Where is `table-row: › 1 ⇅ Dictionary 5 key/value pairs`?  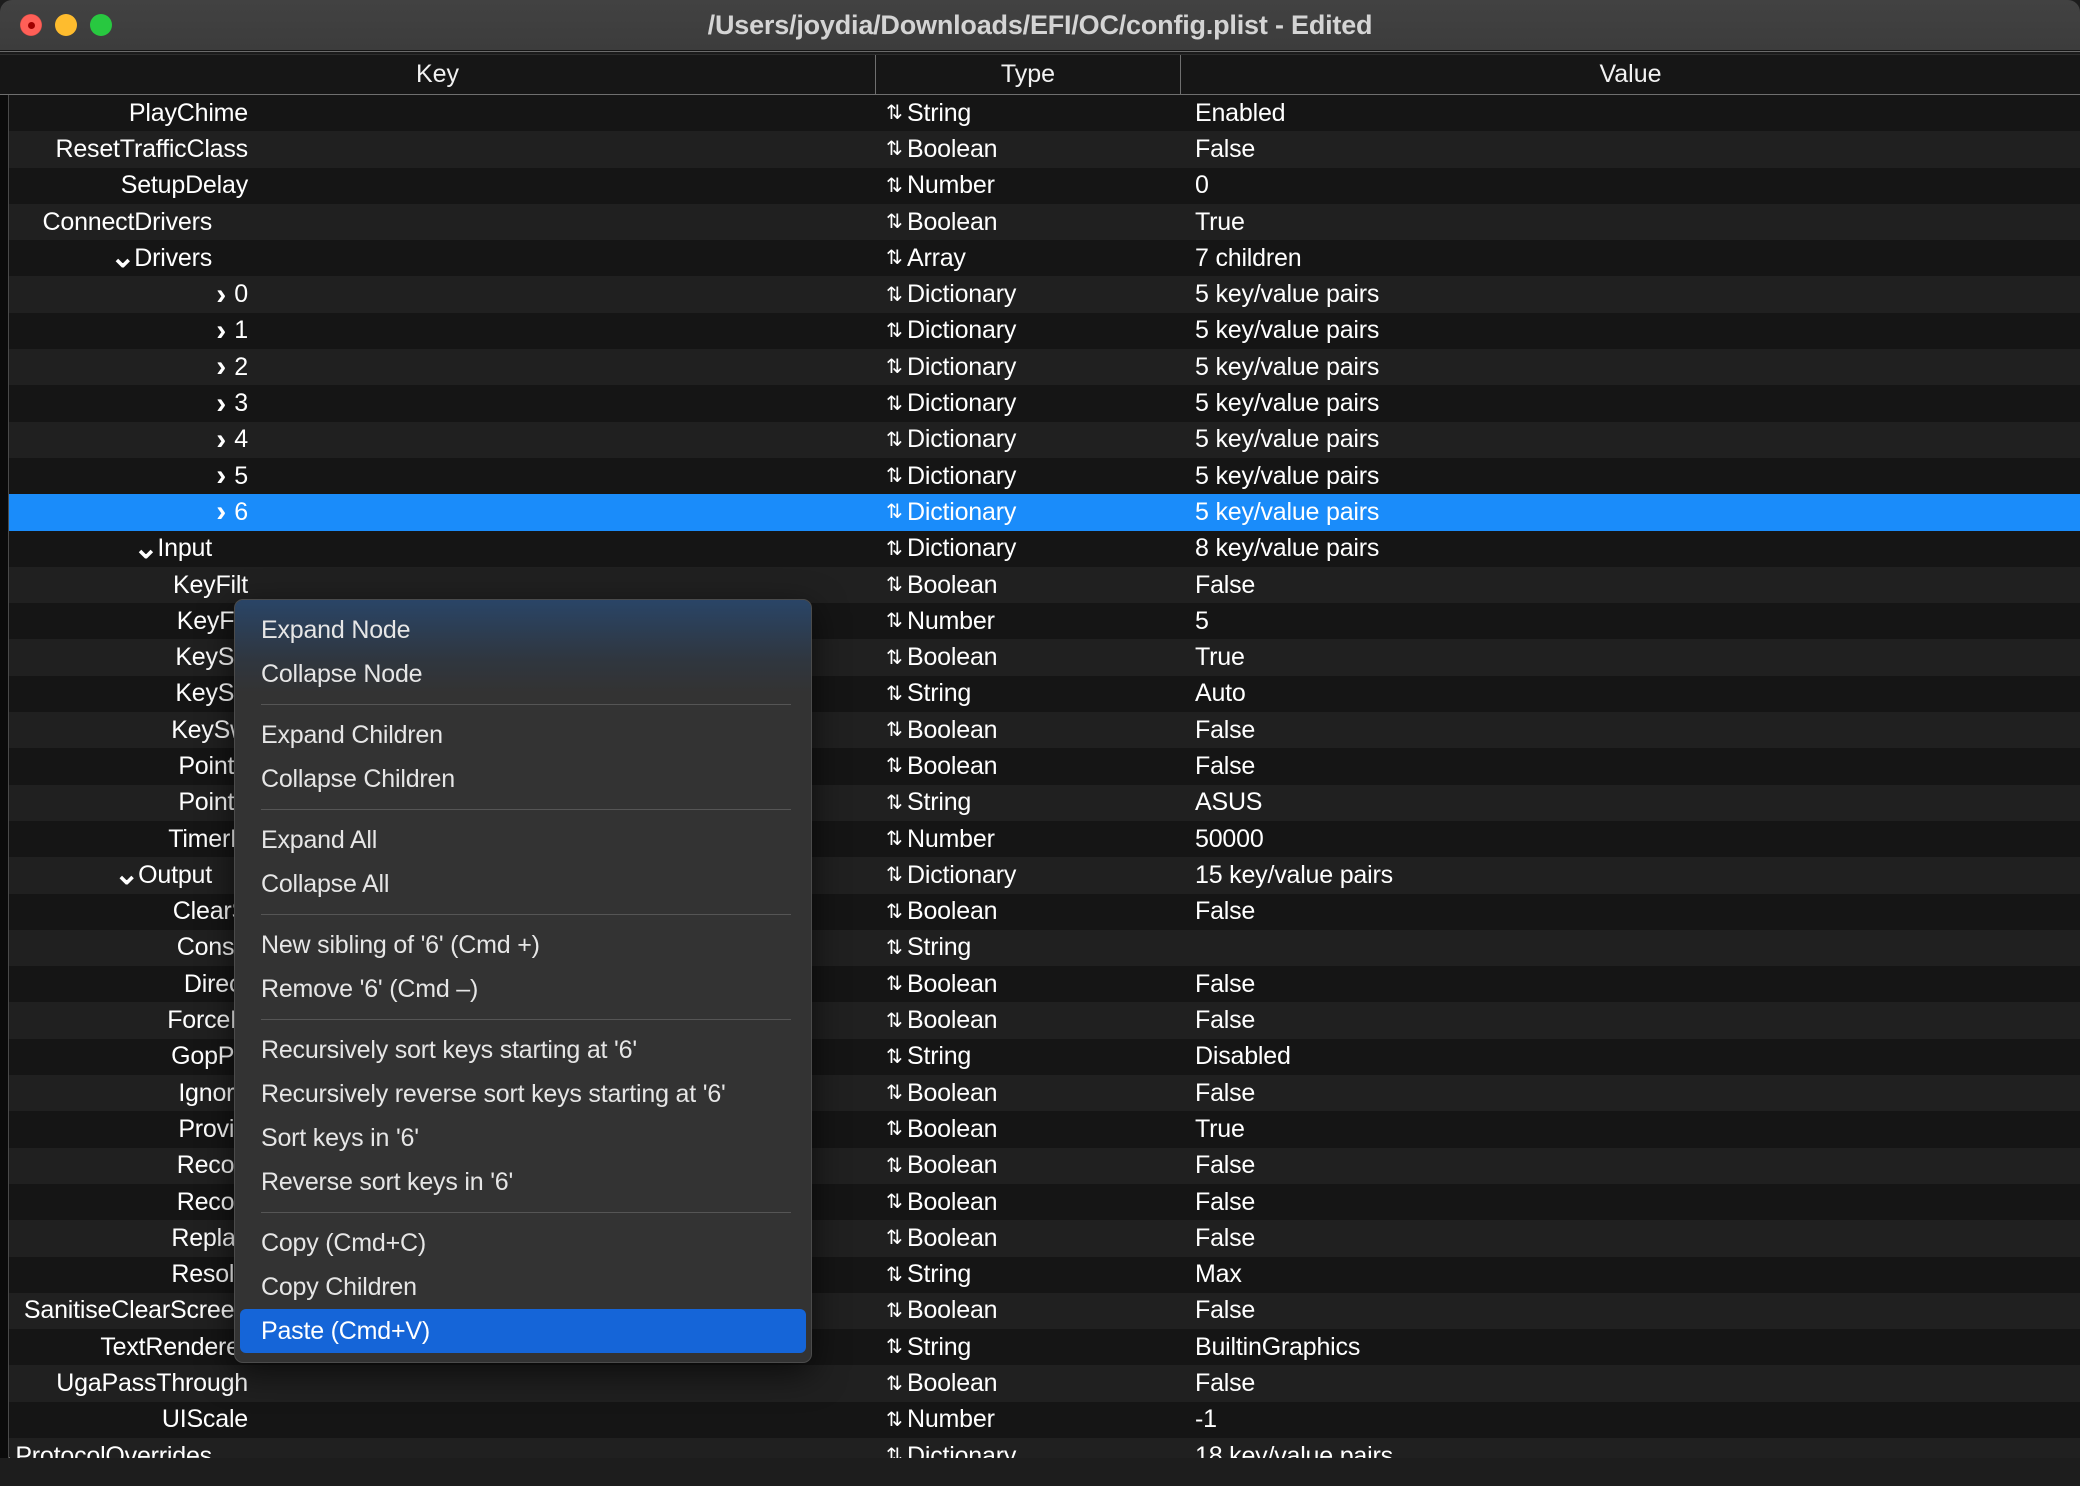 table-row: › 1 ⇅ Dictionary 5 key/value pairs is located at coordinates (1040, 331).